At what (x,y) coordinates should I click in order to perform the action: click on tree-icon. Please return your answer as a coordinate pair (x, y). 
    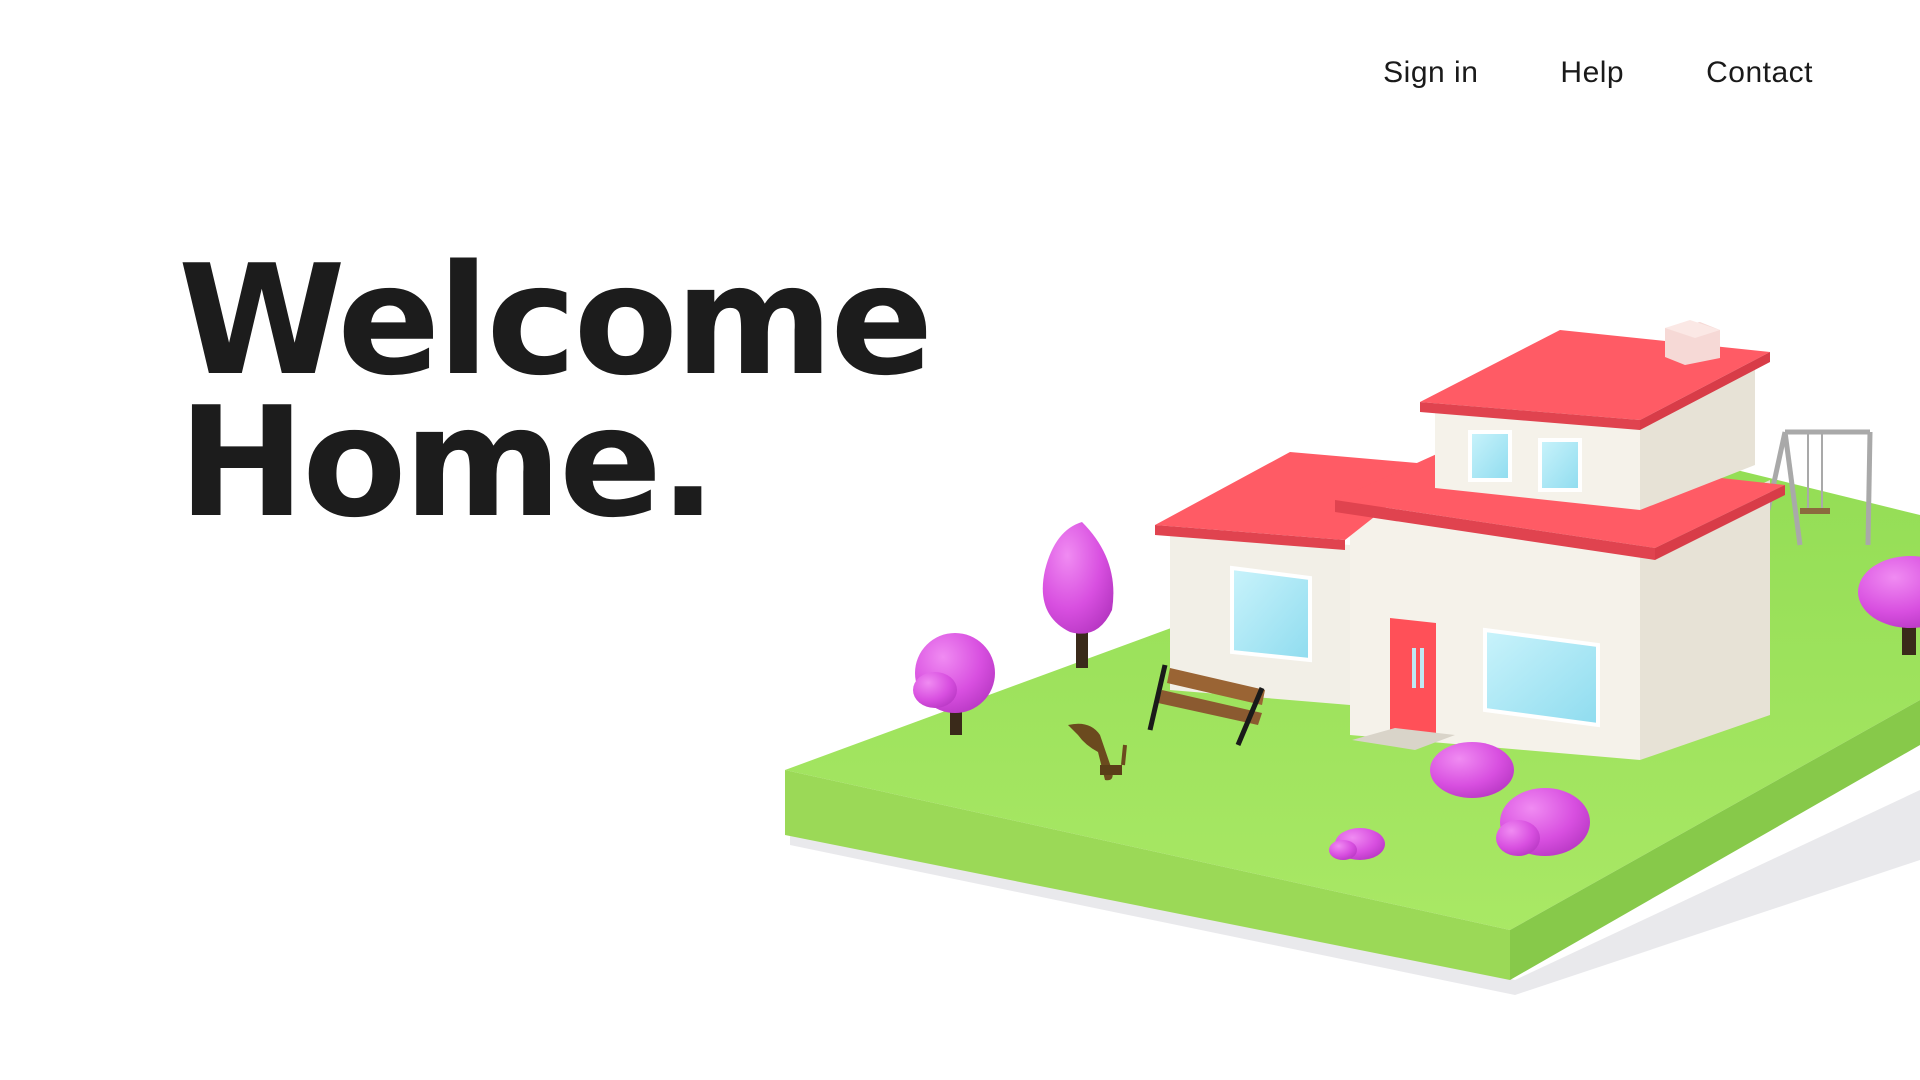
    Looking at the image, I should click on (1078, 595).